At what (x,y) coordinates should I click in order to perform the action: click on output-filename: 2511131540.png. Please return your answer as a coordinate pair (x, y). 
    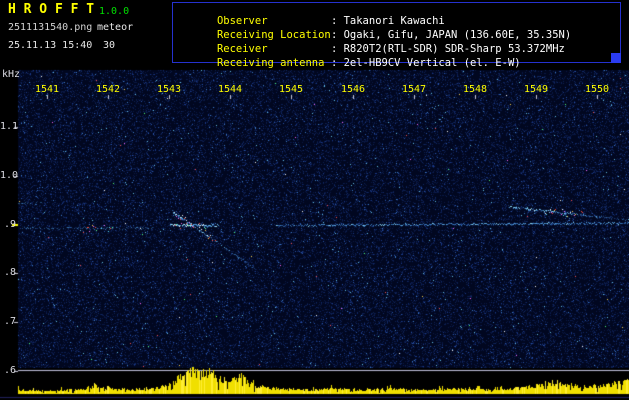
    Looking at the image, I should click on (50, 27).